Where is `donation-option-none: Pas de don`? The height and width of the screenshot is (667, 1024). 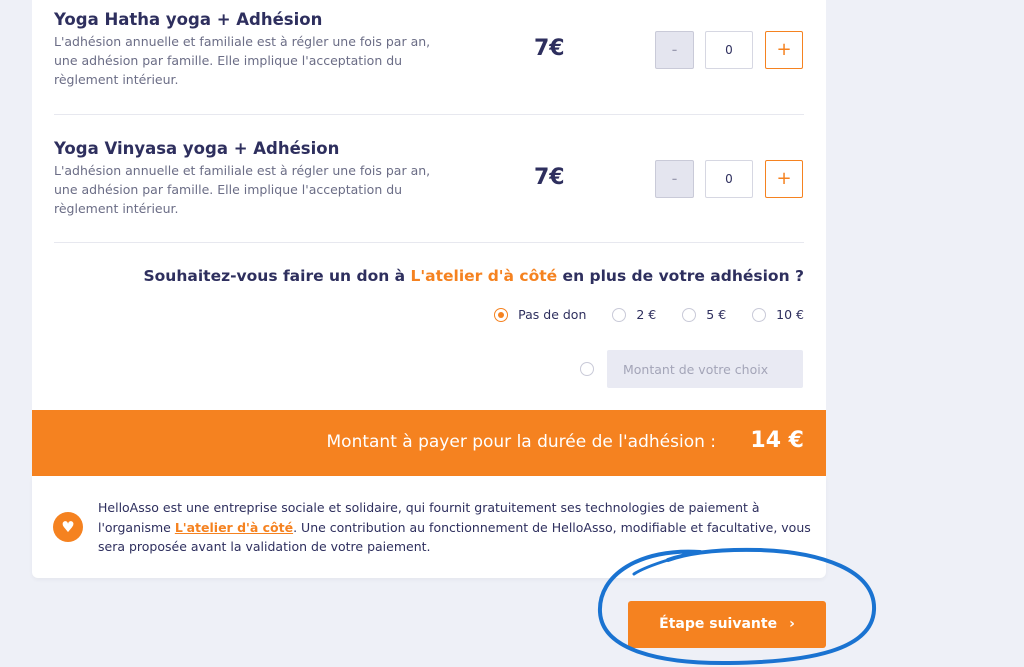
donation-option-none: Pas de don is located at coordinates (540, 314).